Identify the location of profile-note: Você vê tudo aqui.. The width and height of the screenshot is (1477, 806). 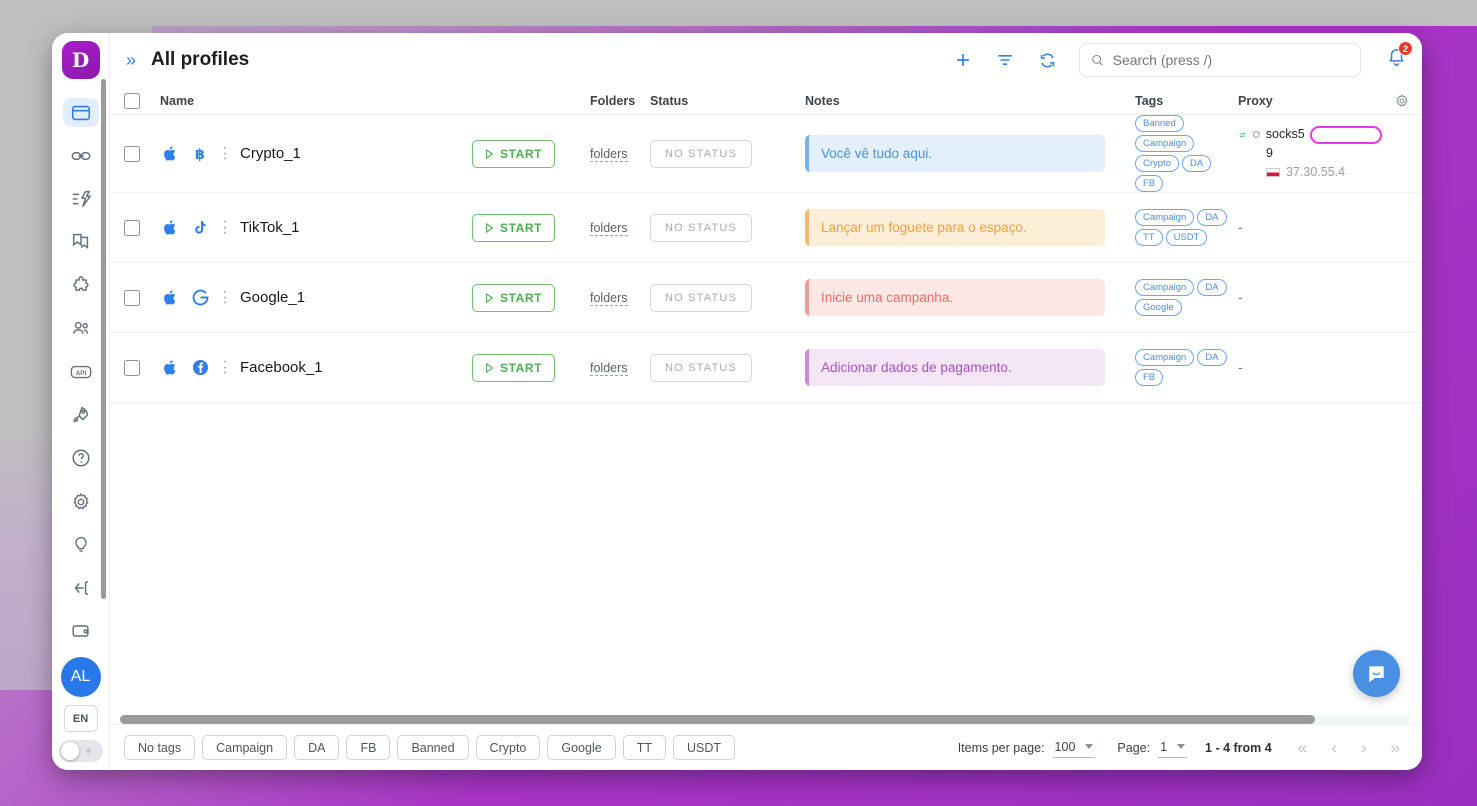
(955, 153).